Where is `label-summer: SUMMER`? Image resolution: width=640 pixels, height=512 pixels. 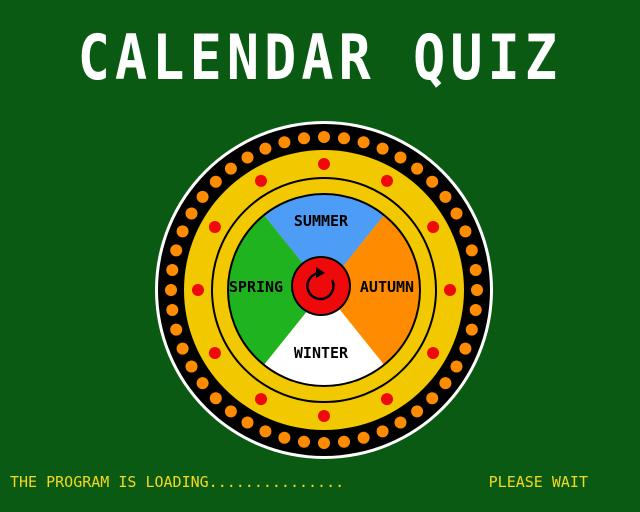
label-summer: SUMMER is located at coordinates (321, 221).